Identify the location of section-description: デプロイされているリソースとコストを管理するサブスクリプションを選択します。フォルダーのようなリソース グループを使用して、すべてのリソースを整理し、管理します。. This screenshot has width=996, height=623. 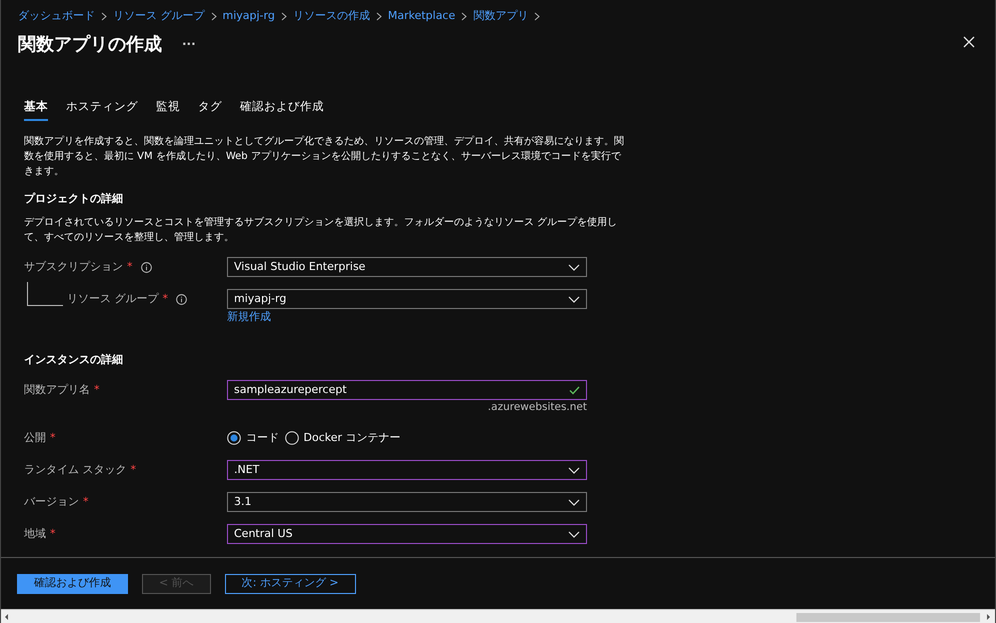
(321, 231).